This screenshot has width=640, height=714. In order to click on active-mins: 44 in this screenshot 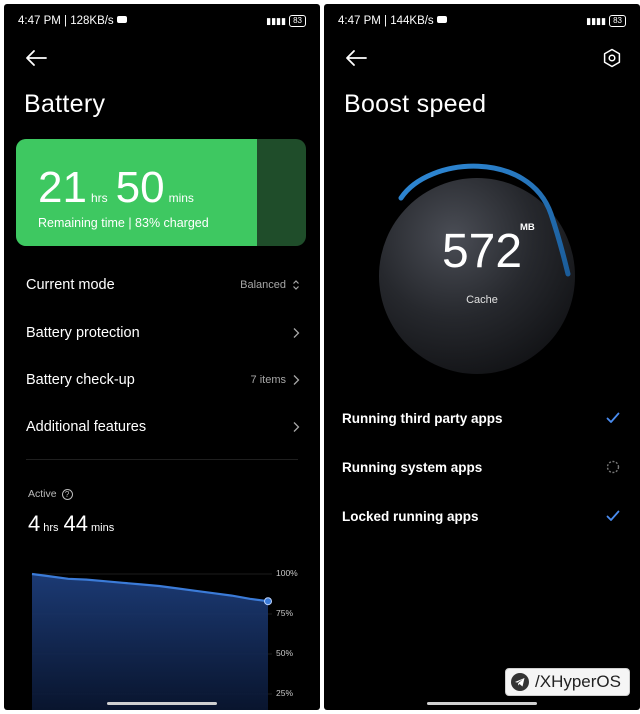, I will do `click(76, 523)`.